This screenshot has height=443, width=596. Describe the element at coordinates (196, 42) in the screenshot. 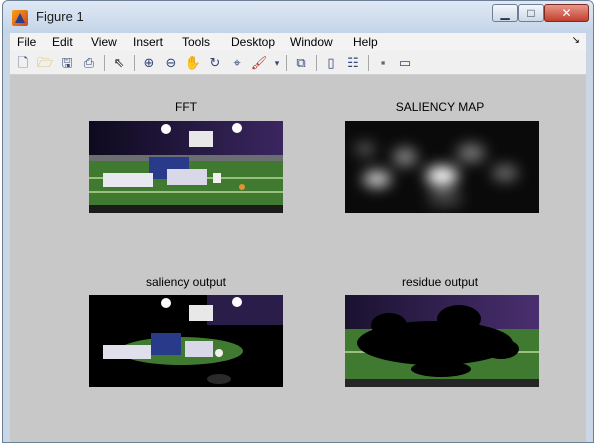

I see `menu-tools: Tools` at that location.